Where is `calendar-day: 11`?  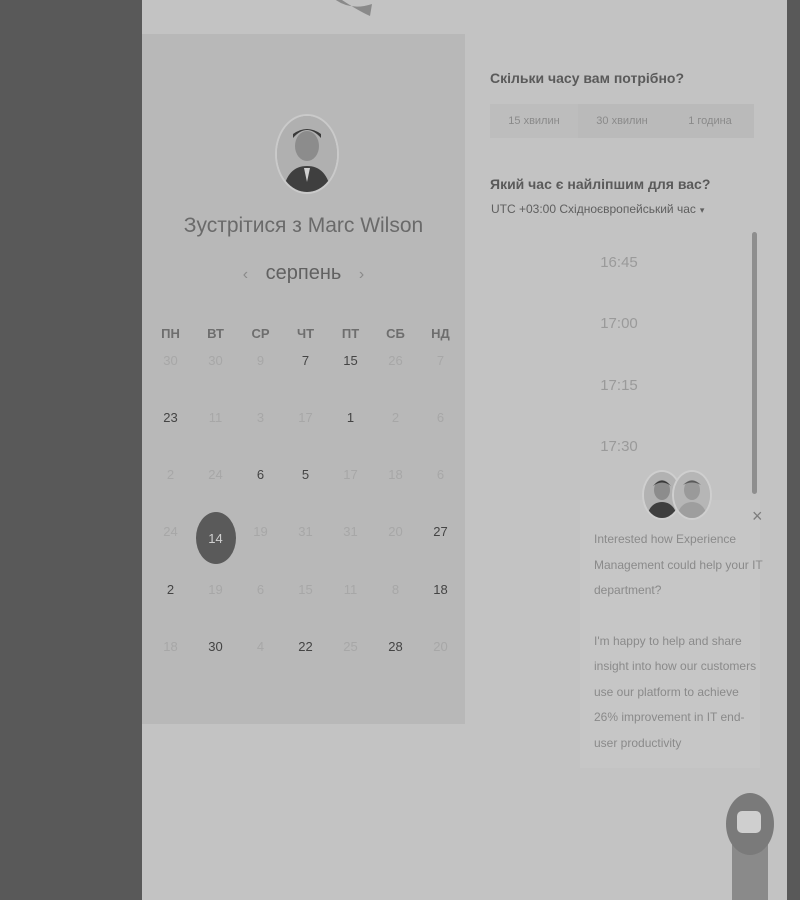
calendar-day: 11 is located at coordinates (215, 417).